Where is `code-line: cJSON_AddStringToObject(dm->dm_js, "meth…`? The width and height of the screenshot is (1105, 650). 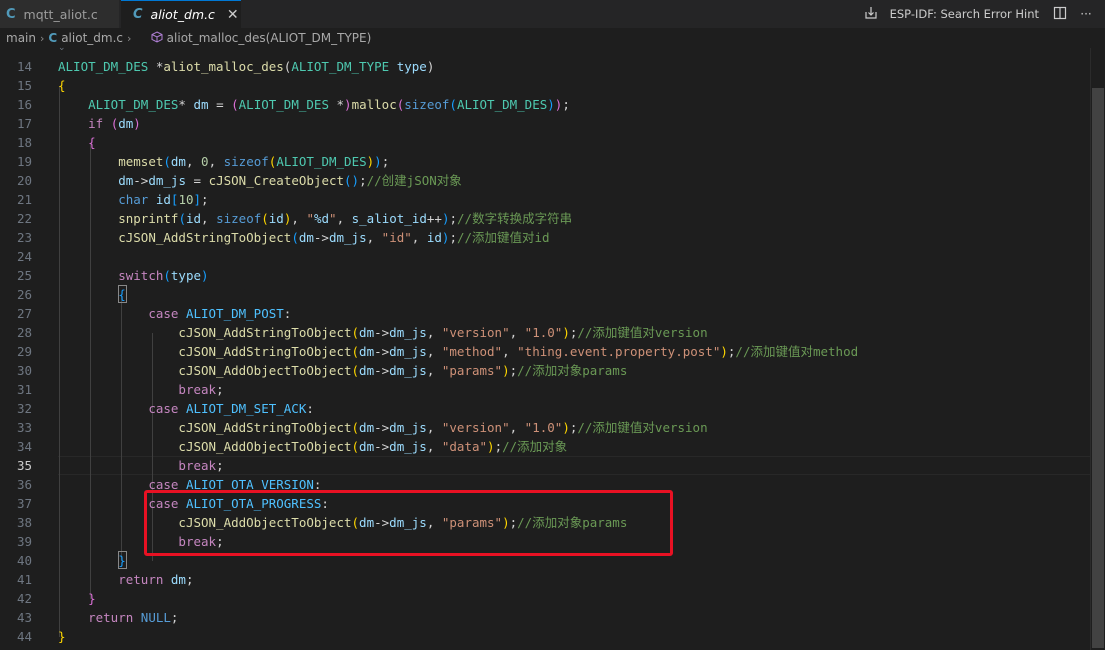
code-line: cJSON_AddStringToObject(dm->dm_js, "meth… is located at coordinates (458, 351).